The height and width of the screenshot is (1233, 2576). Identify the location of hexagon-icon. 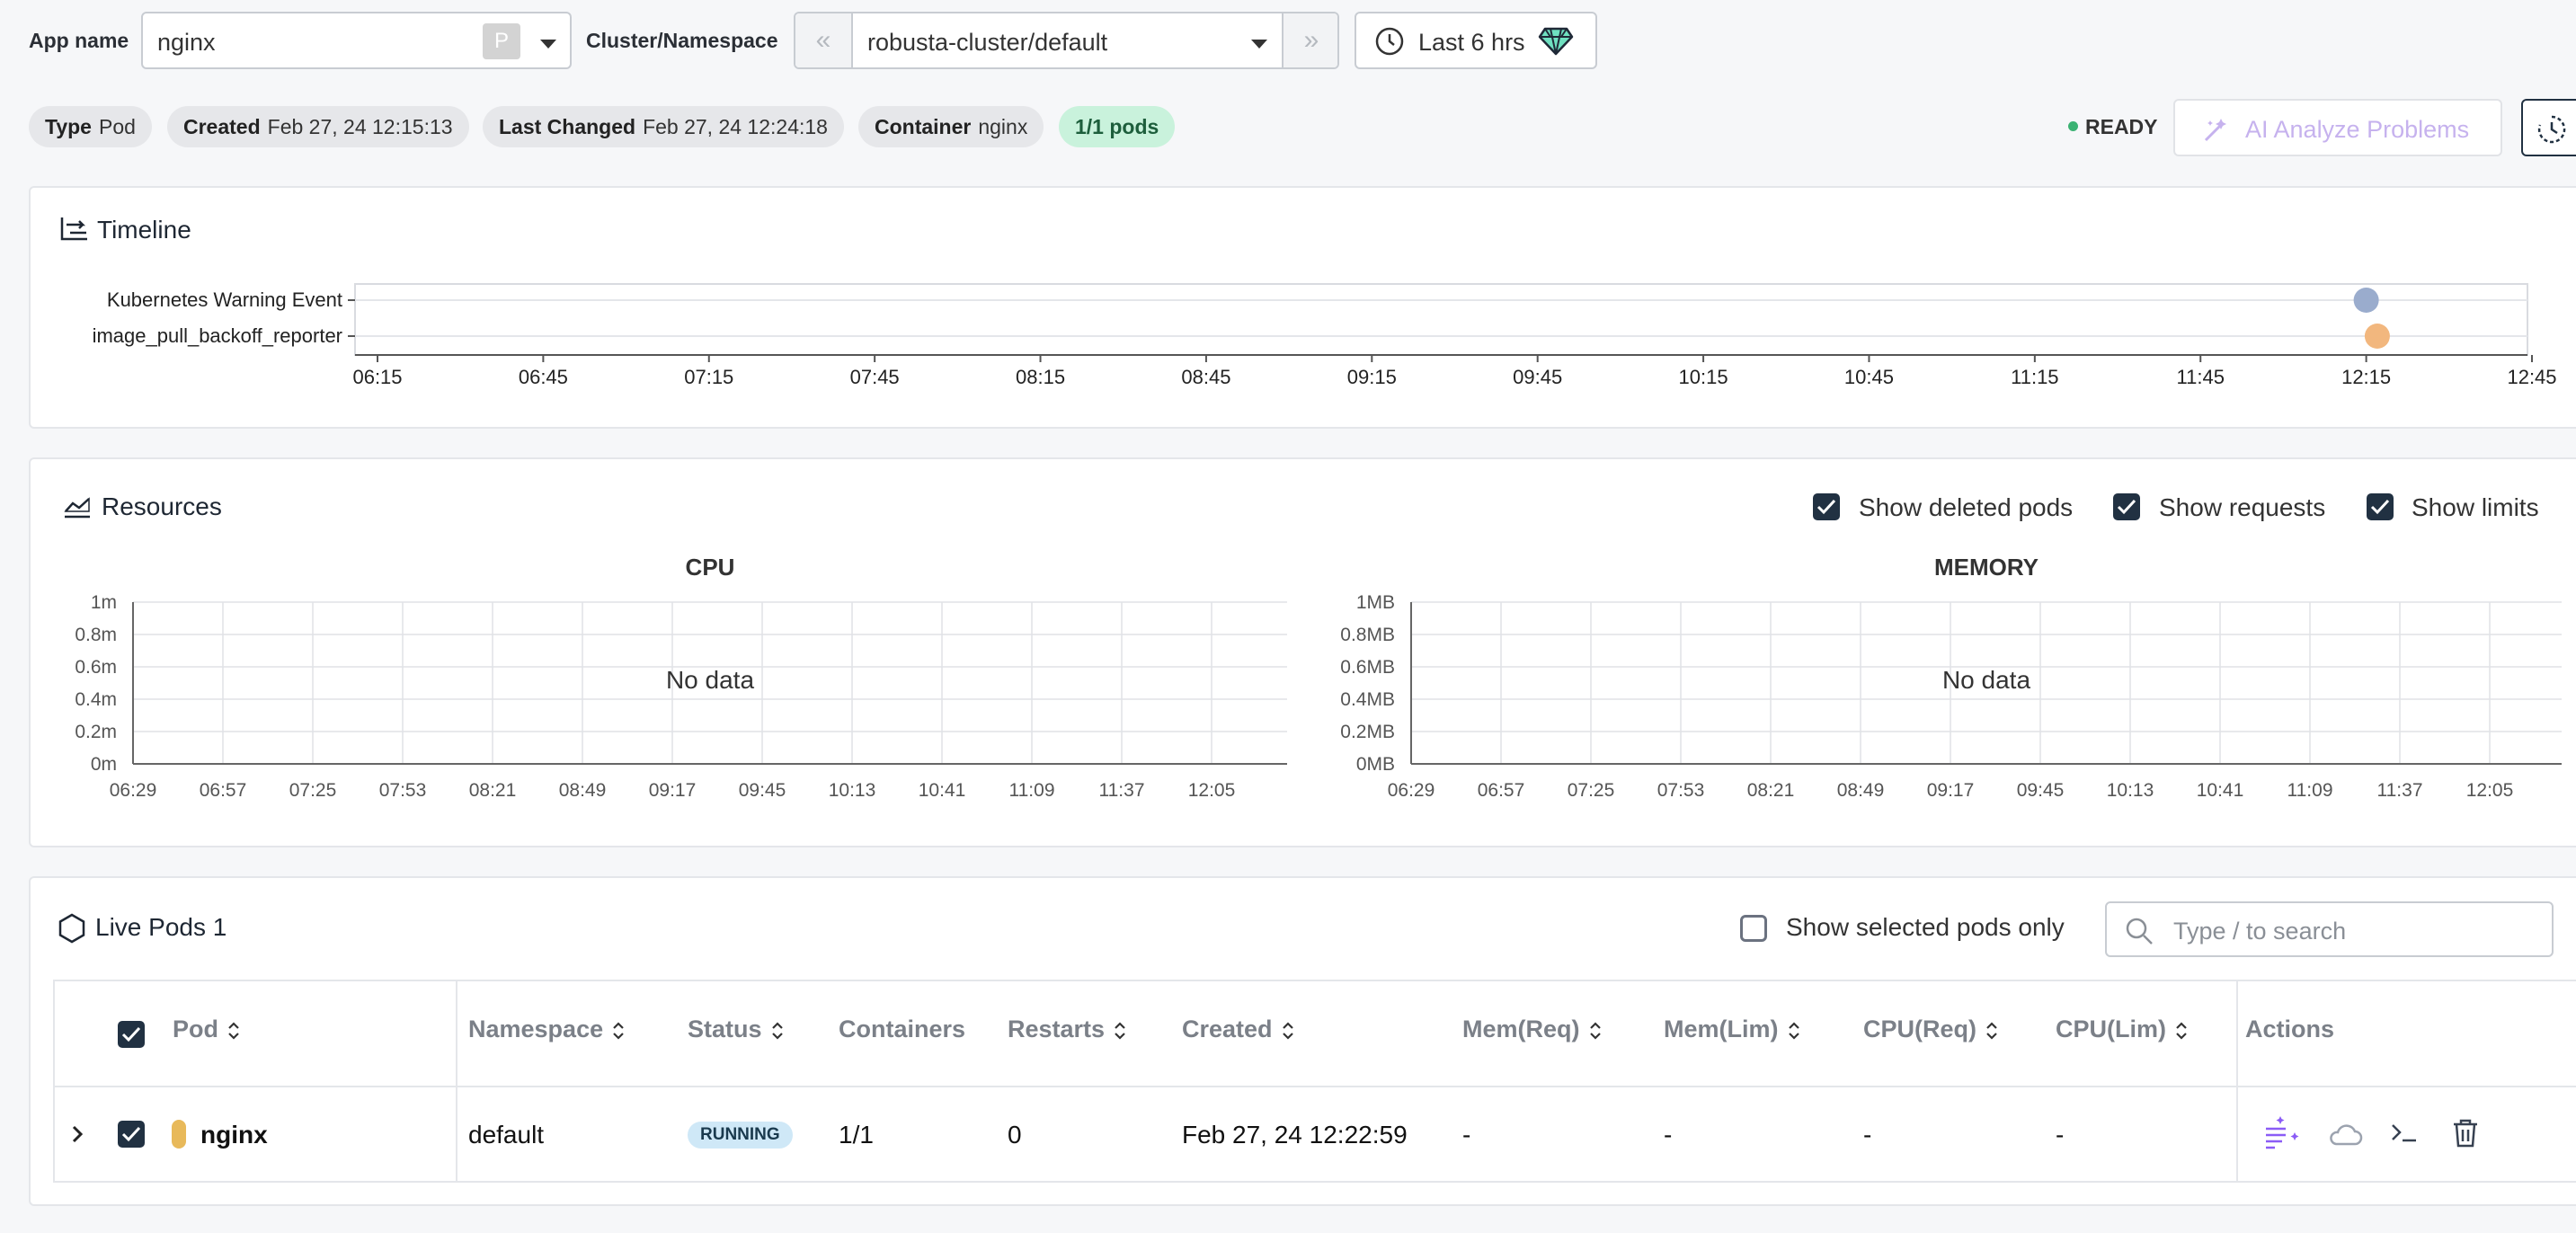
(72, 930).